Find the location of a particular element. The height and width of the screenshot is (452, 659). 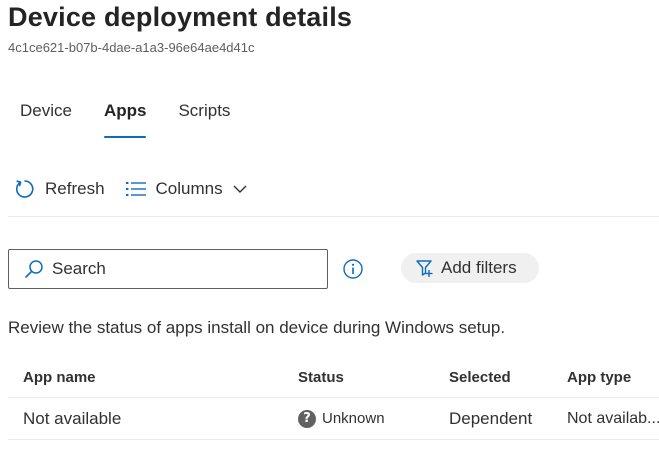

refresh-button: Refresh is located at coordinates (59, 189).